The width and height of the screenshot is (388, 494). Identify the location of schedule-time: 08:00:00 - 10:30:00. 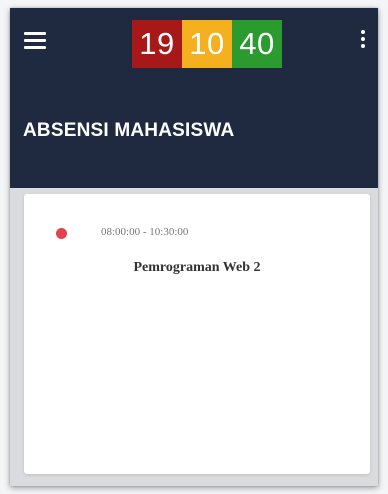
(145, 232).